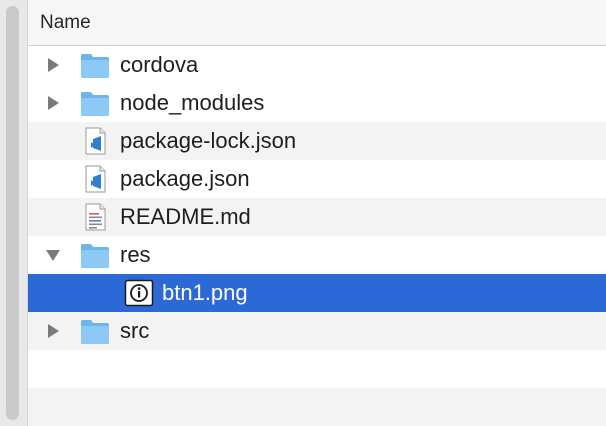 This screenshot has width=606, height=426. Describe the element at coordinates (317, 23) in the screenshot. I see `name-column-header: Name` at that location.